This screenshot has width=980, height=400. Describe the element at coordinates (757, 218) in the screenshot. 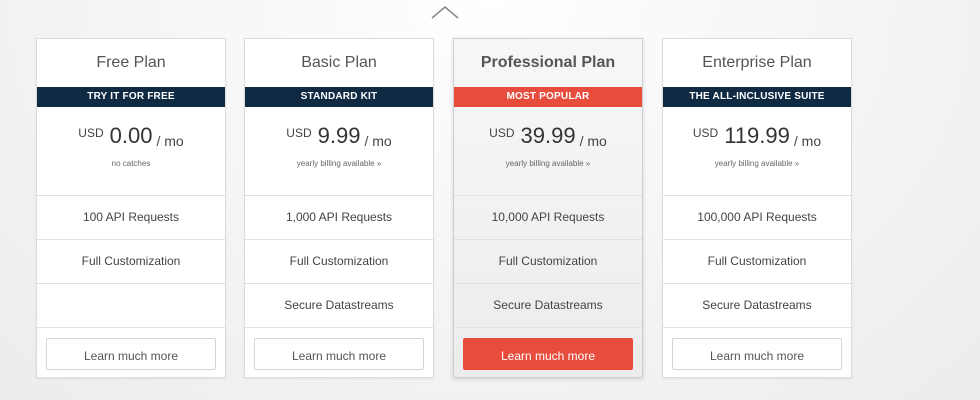

I see `feature-item: 100,000 API Requests` at that location.